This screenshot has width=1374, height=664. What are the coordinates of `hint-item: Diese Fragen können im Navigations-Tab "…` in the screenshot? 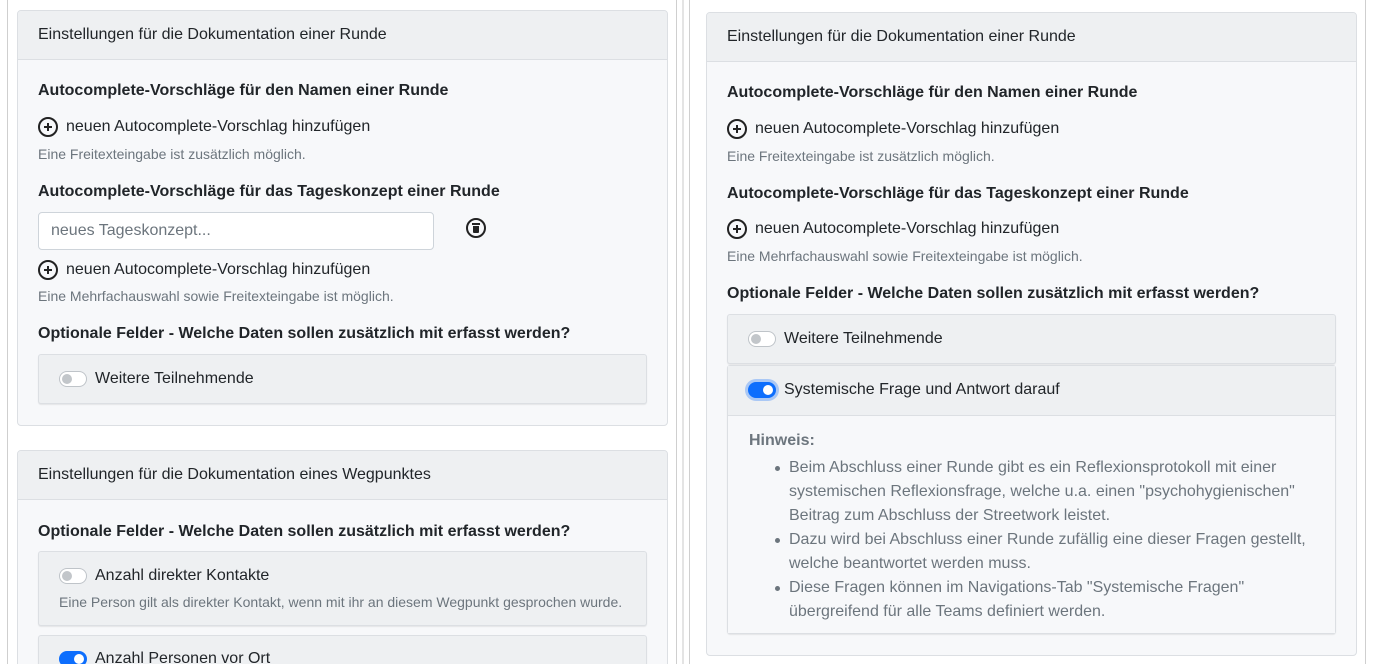 It's located at (1043, 600).